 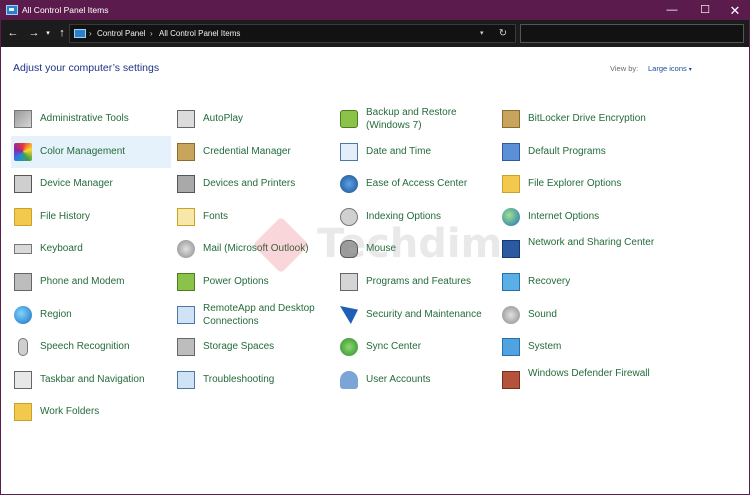 I want to click on item-label: Mail (Microsoft Outlook), so click(x=256, y=248).